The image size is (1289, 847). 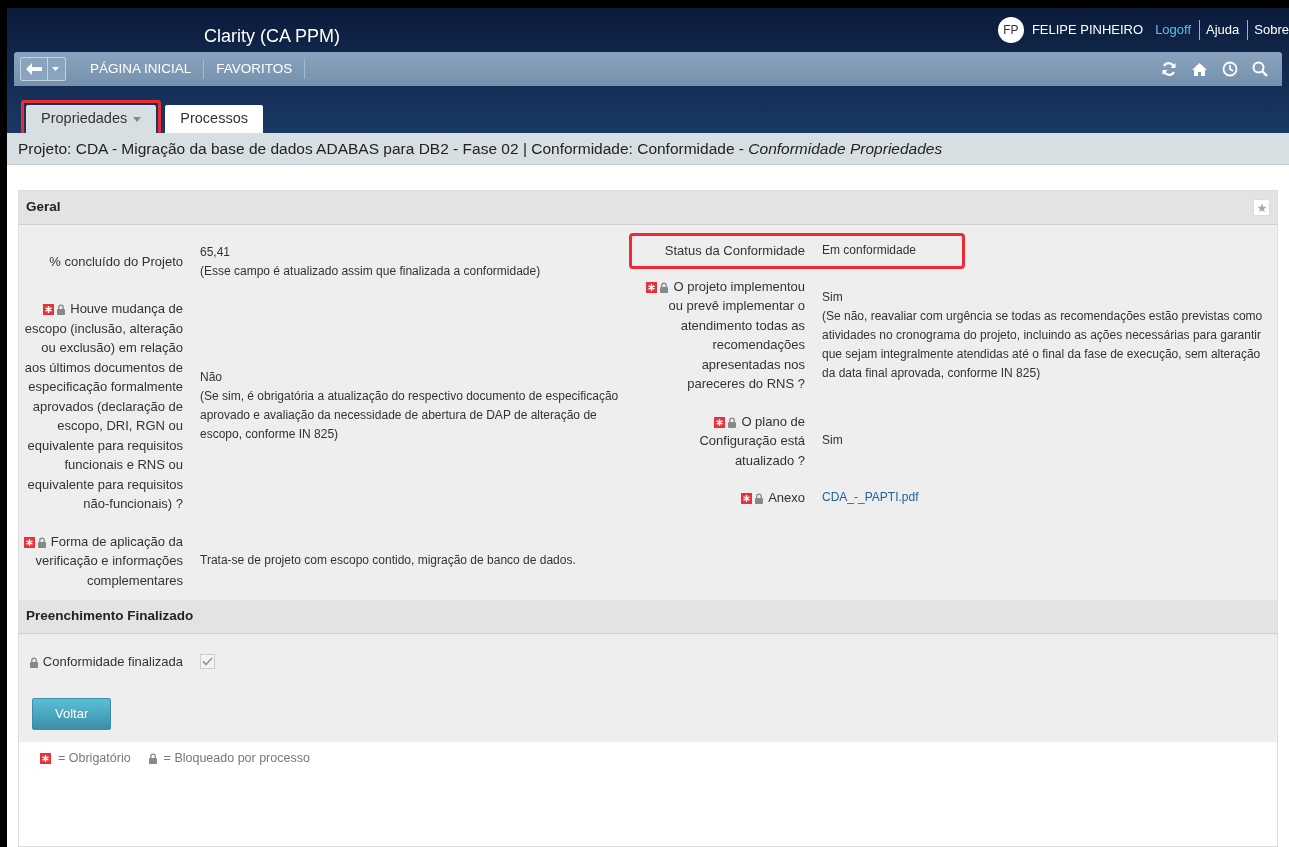 What do you see at coordinates (1219, 30) in the screenshot?
I see `header-link: Ajuda` at bounding box center [1219, 30].